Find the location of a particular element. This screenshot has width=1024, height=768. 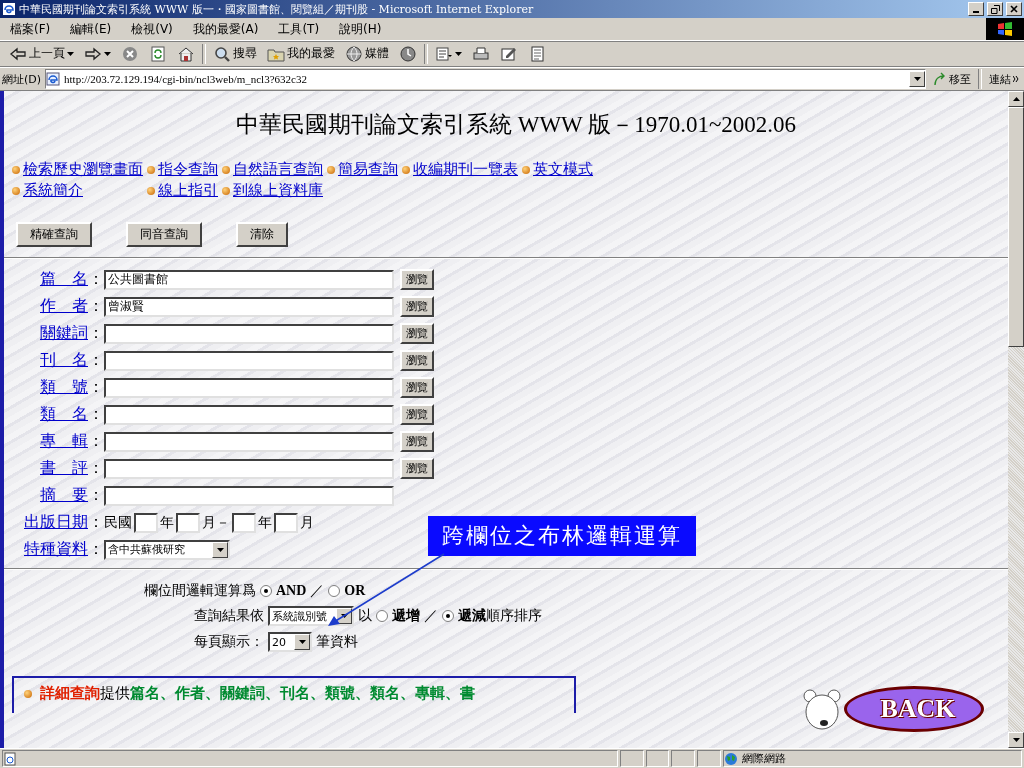

dropdown-button is located at coordinates (917, 79).